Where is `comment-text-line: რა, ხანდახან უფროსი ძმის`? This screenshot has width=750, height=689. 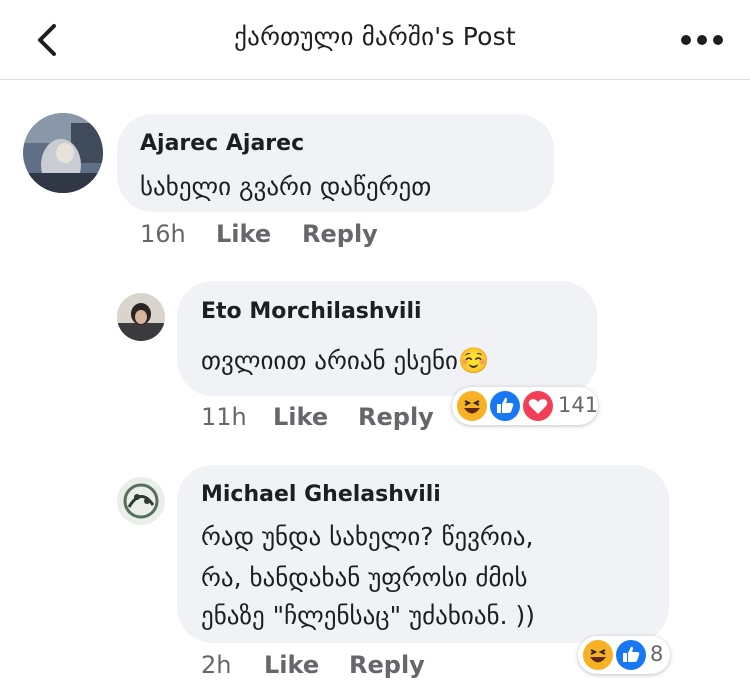 comment-text-line: რა, ხანდახან უფროსი ძმის is located at coordinates (364, 577).